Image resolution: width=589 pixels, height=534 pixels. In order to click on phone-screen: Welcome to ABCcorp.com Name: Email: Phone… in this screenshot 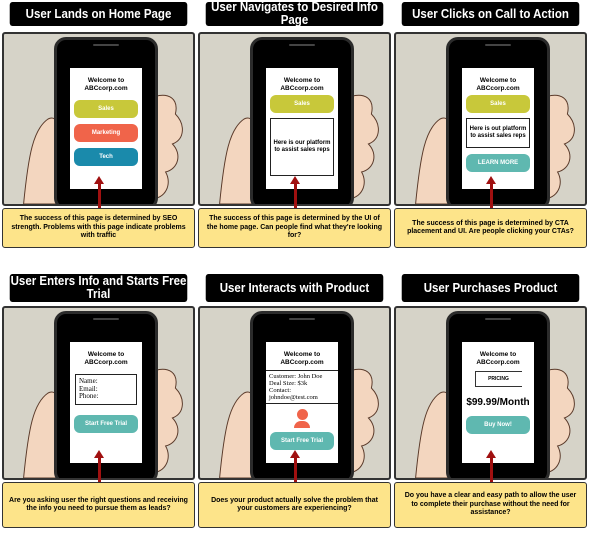, I will do `click(106, 402)`.